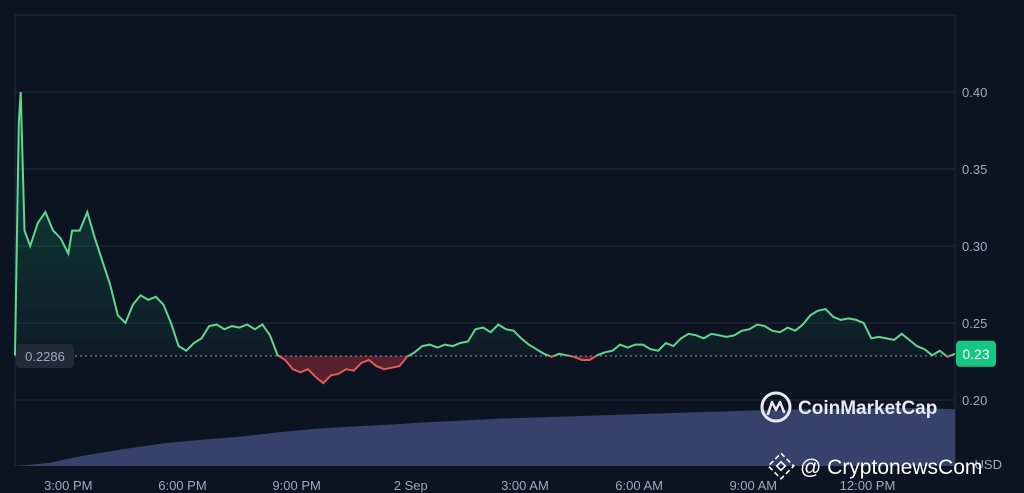  I want to click on y-tick-label: 0.30, so click(974, 246).